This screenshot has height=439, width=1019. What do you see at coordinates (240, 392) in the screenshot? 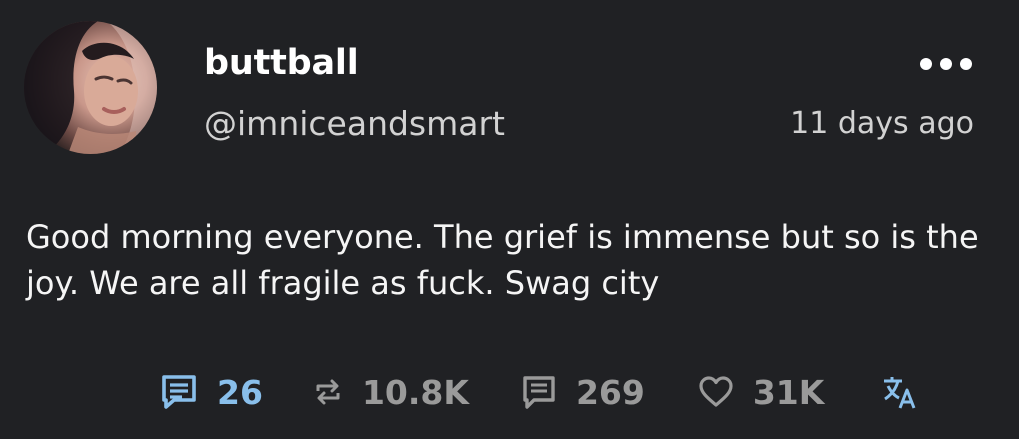
I see `comments-count: 26` at bounding box center [240, 392].